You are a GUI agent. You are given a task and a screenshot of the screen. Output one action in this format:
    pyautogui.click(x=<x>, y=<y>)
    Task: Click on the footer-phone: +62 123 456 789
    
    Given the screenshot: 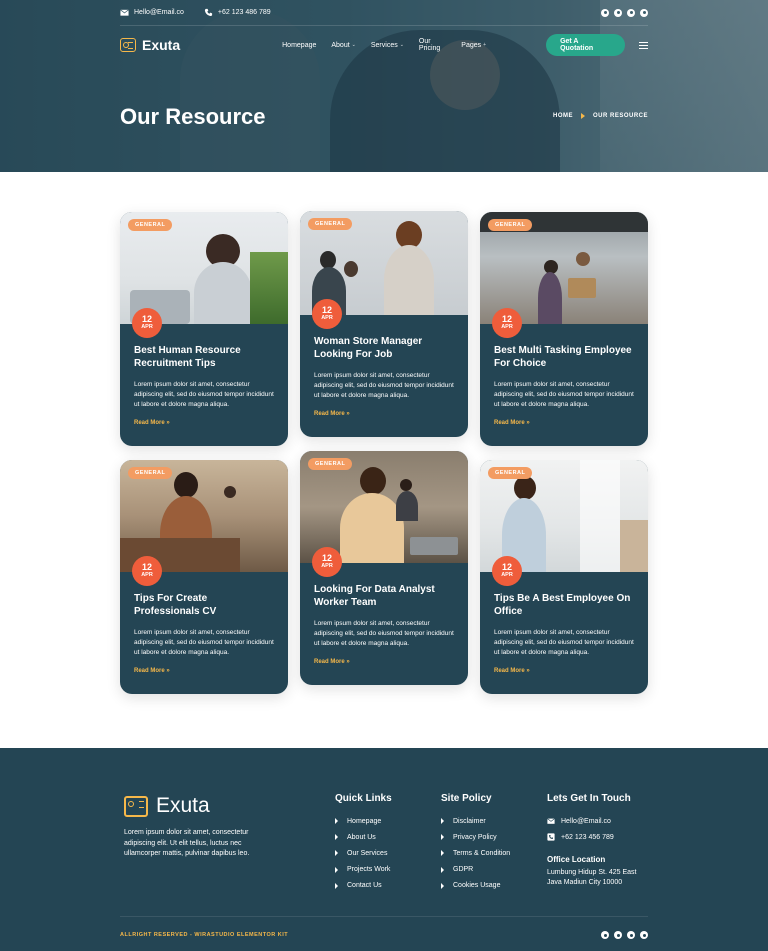 What is the action you would take?
    pyautogui.click(x=597, y=837)
    